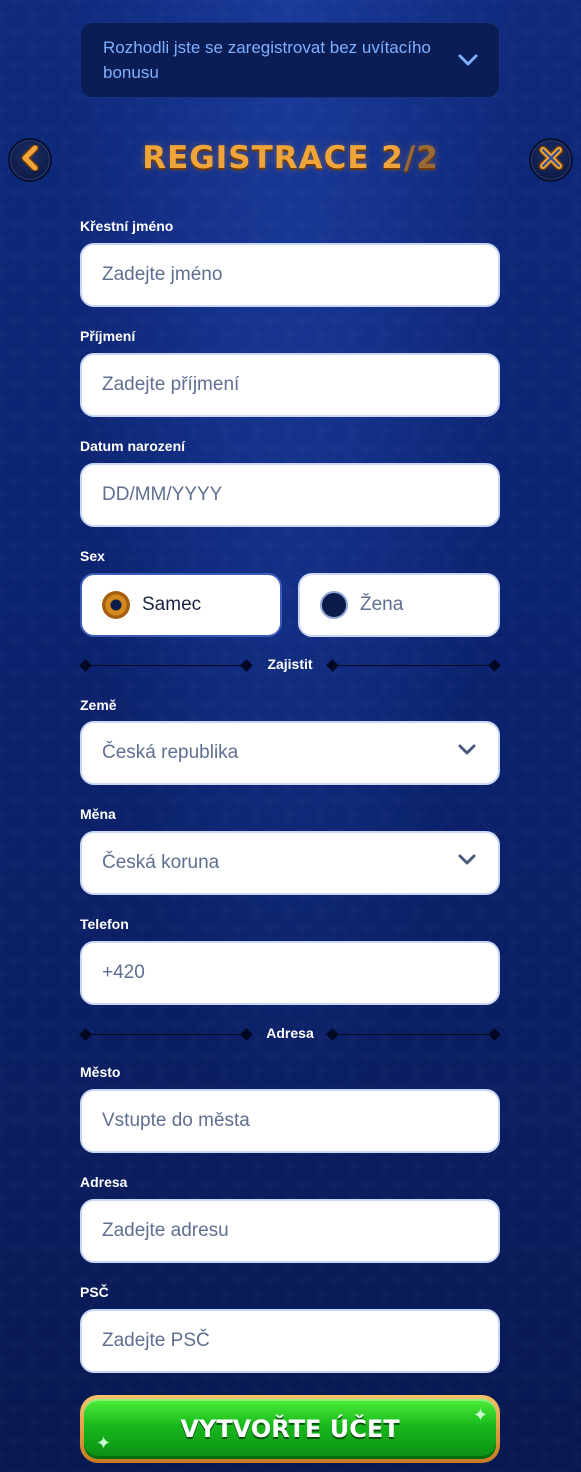 The height and width of the screenshot is (1472, 581). What do you see at coordinates (290, 1231) in the screenshot?
I see `address-field: Zadejte adresu` at bounding box center [290, 1231].